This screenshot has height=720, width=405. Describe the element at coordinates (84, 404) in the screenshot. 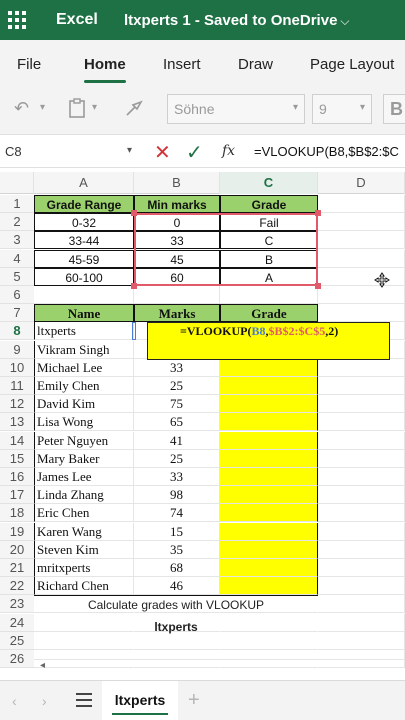

I see `table-row-name: David Kim` at that location.